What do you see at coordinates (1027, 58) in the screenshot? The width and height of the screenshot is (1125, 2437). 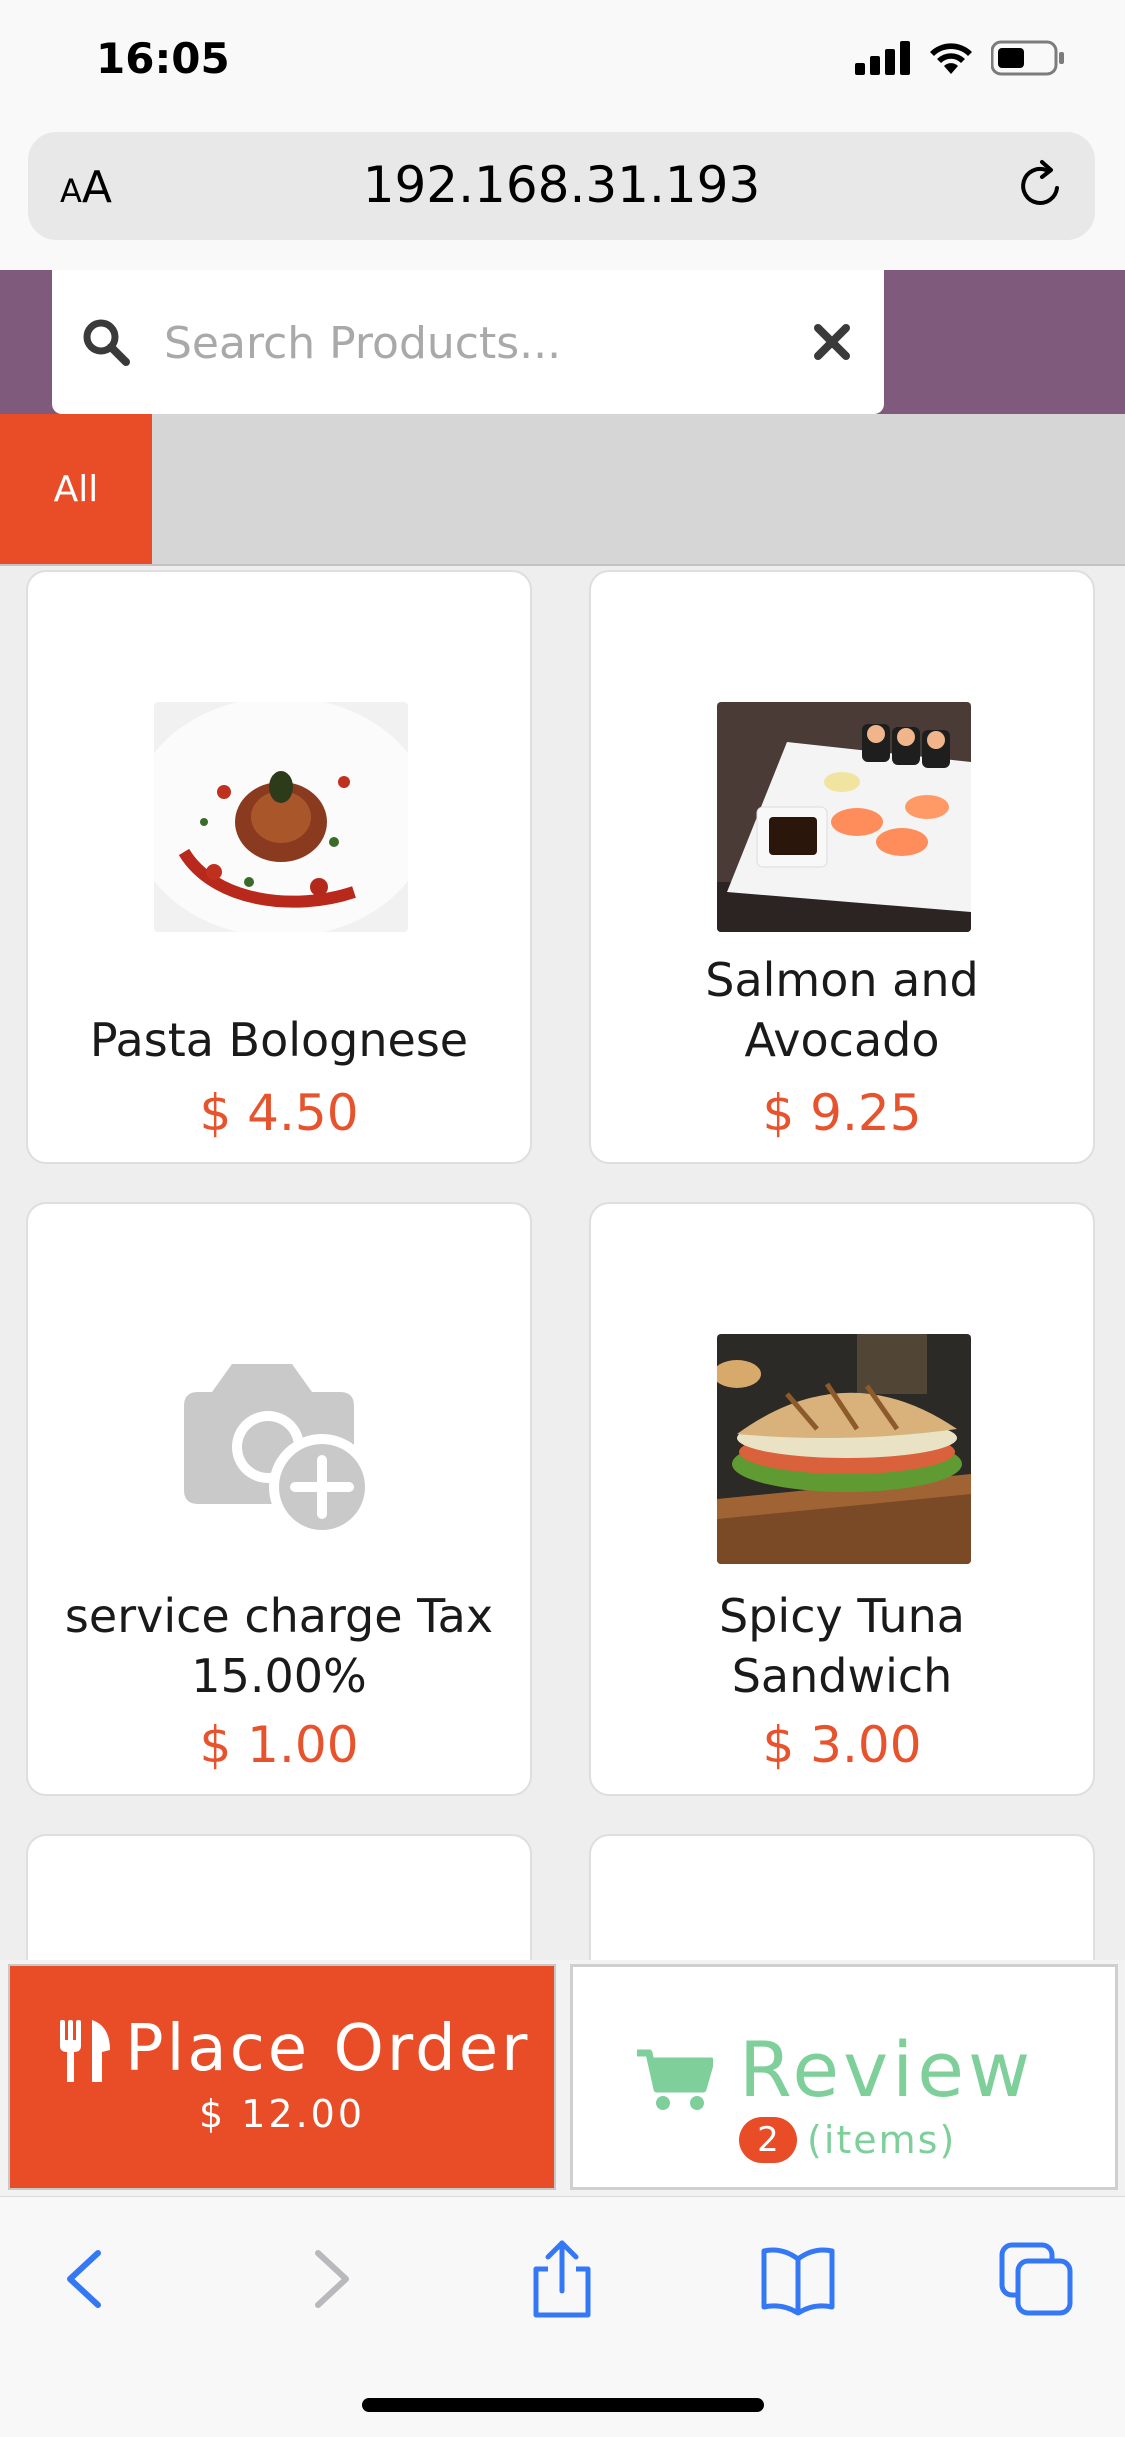 I see `battery-icon` at bounding box center [1027, 58].